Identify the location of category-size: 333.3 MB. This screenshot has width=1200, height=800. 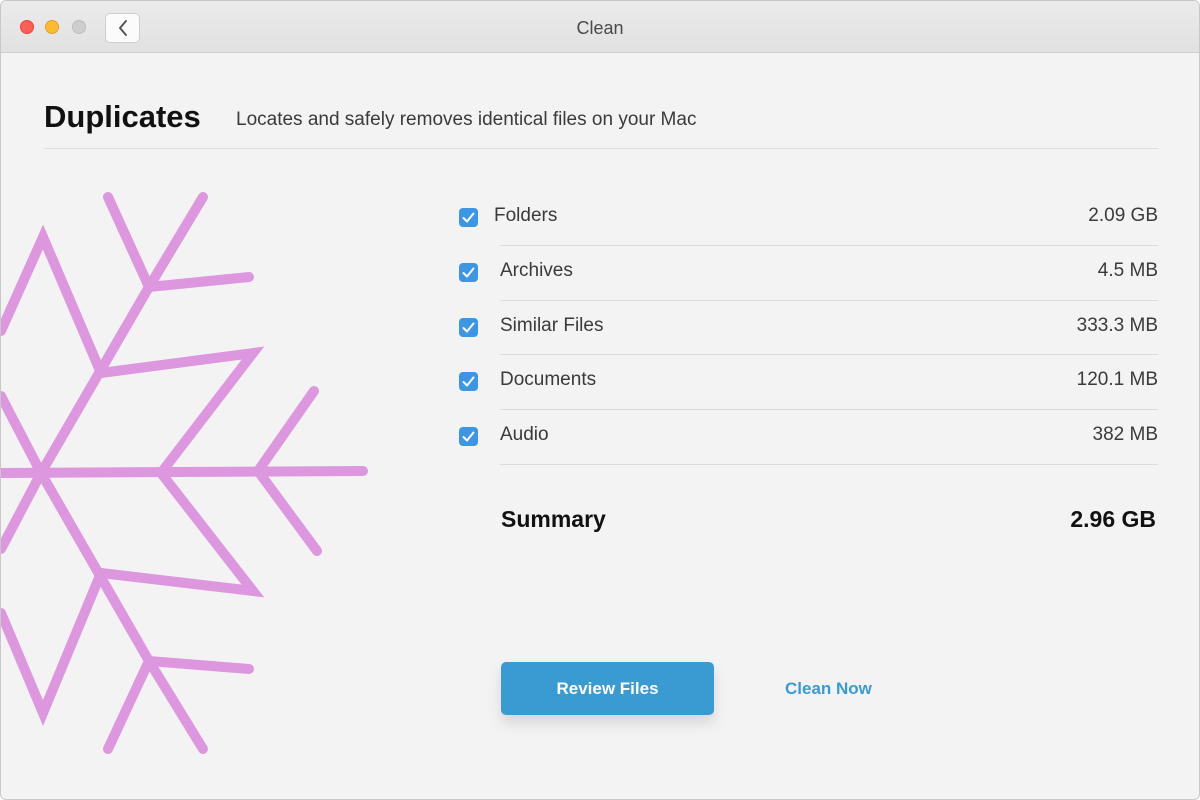
(1117, 325).